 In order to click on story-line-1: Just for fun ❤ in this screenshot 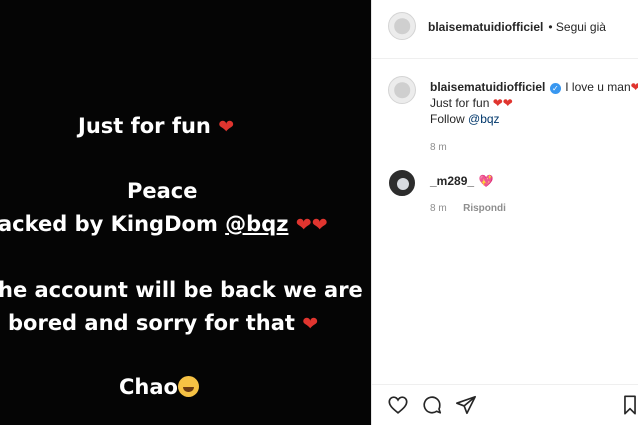, I will do `click(156, 126)`.